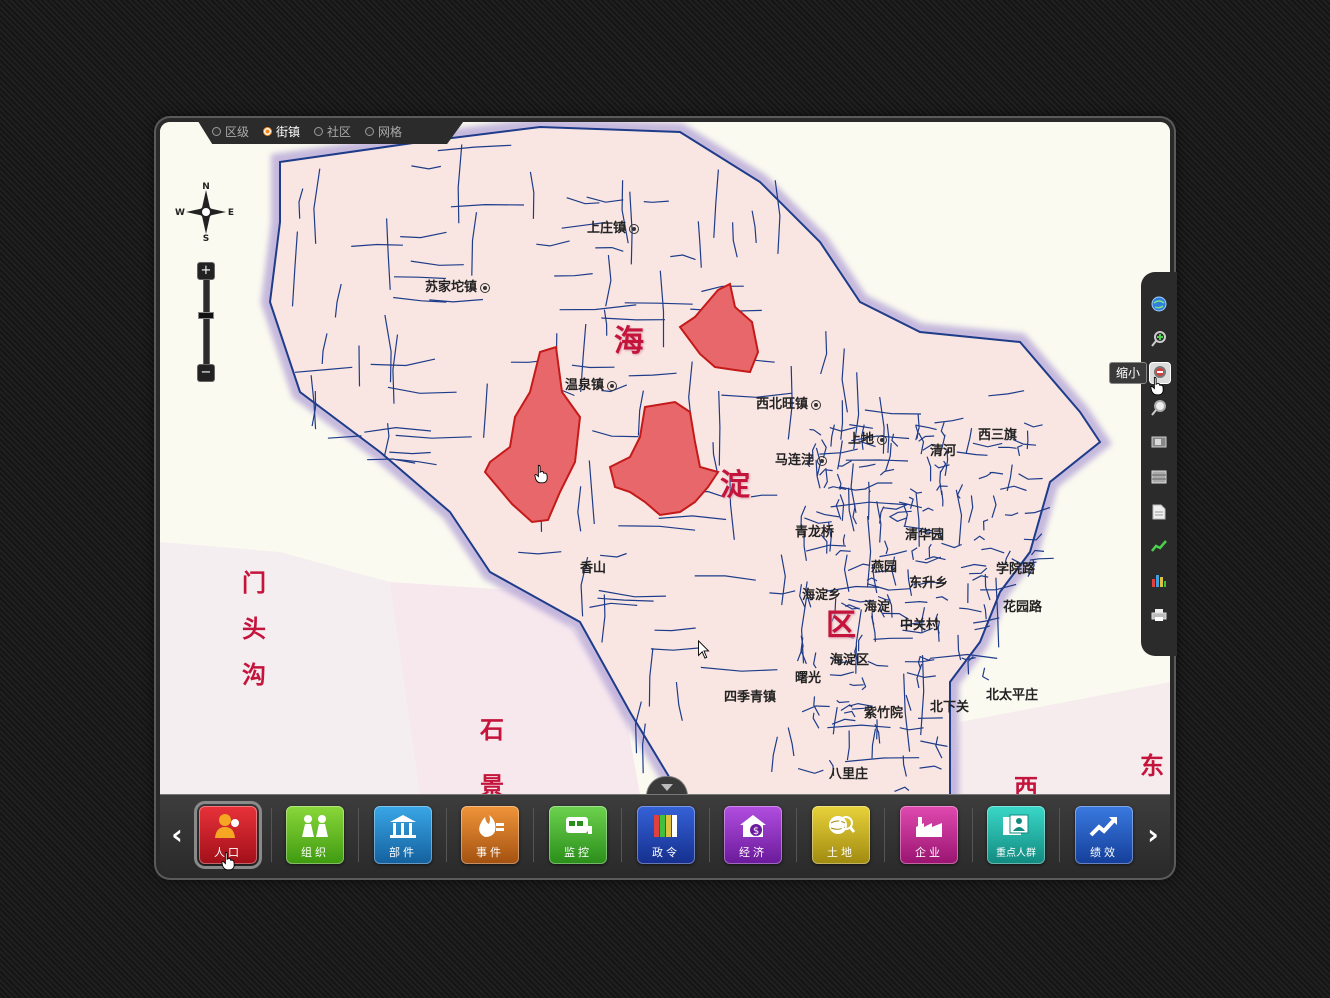  Describe the element at coordinates (230, 131) in the screenshot. I see `level-option-district: 区级` at that location.